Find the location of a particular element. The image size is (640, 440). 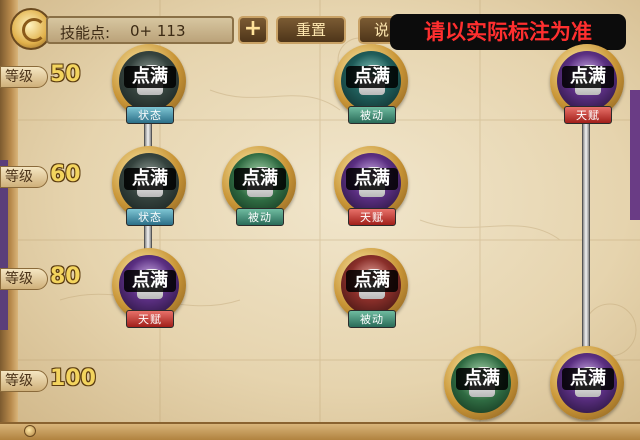

level-row-60: 等级 60 is located at coordinates (54, 176).